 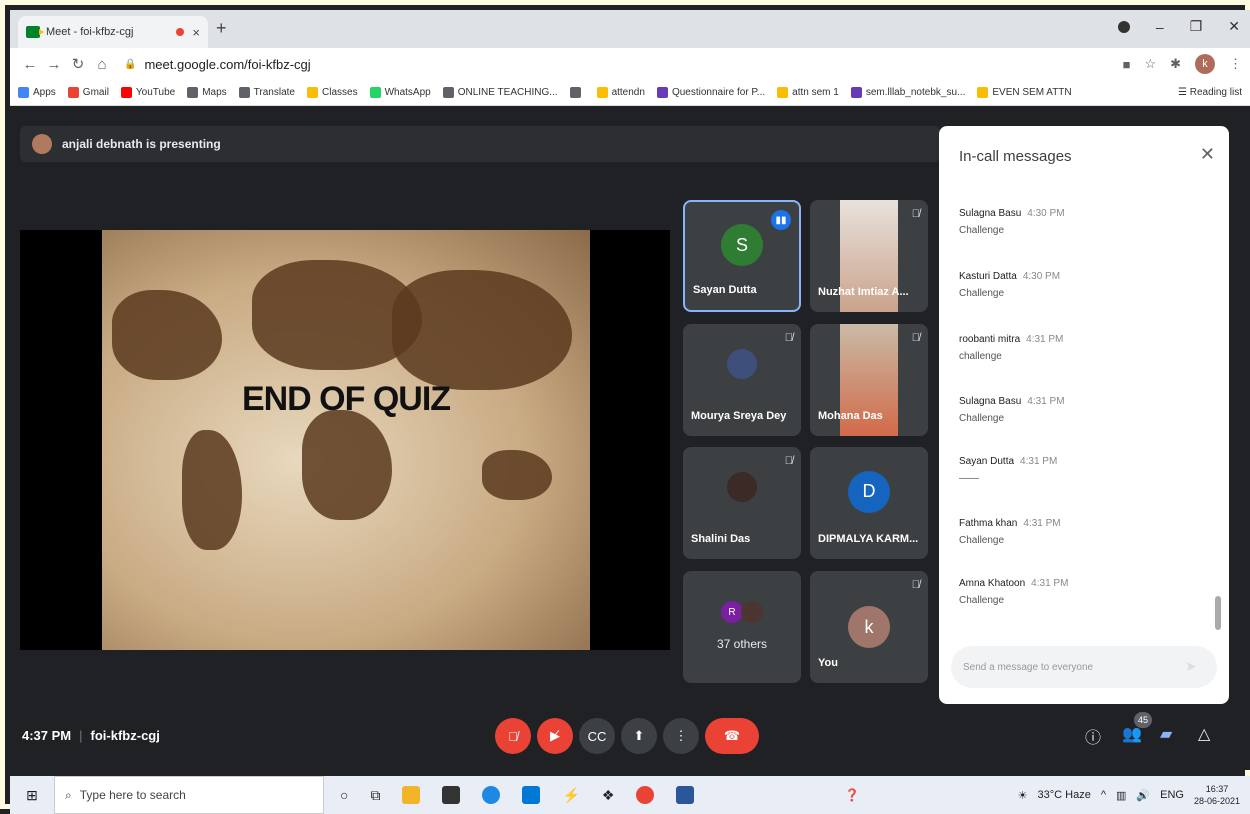 I want to click on forward-icon: →, so click(x=54, y=64).